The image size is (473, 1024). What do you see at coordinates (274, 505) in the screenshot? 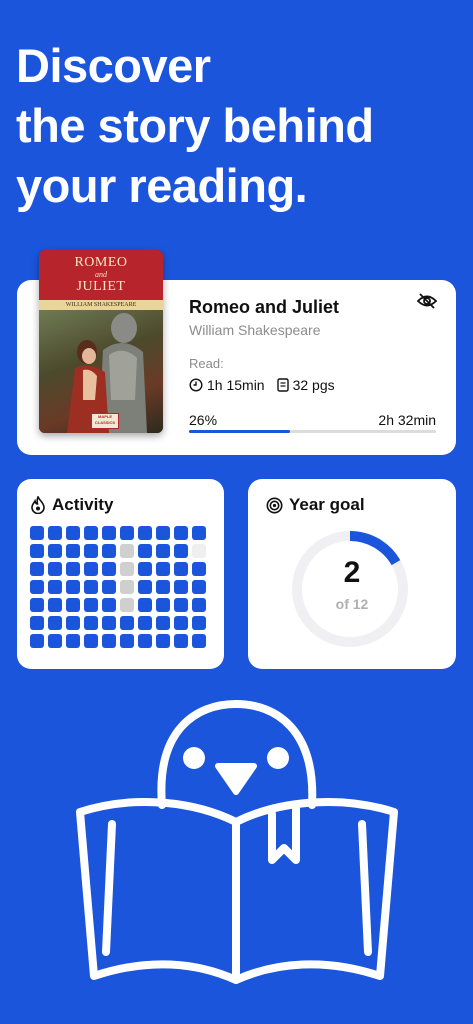
I see `target-icon` at bounding box center [274, 505].